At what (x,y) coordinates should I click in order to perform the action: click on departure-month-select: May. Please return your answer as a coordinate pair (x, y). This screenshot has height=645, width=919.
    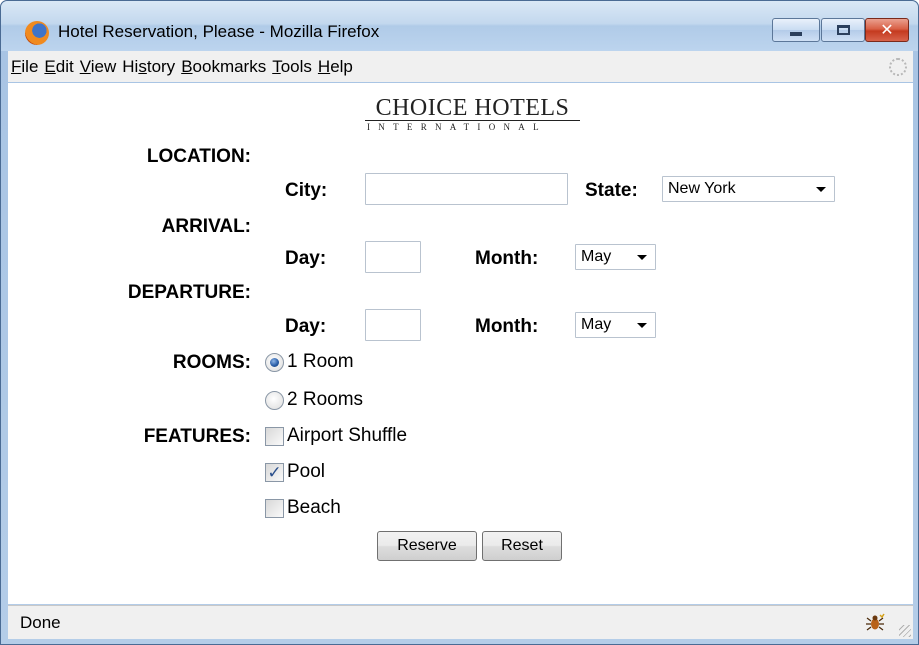
    Looking at the image, I should click on (615, 325).